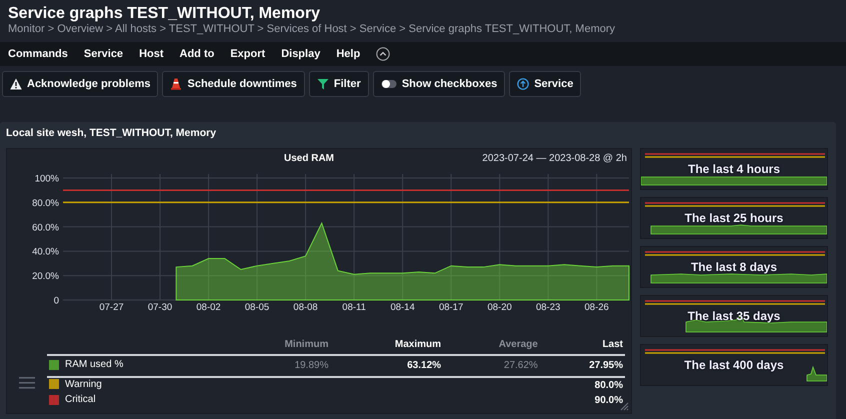  What do you see at coordinates (305, 307) in the screenshot?
I see `x-tick-label: 08-08` at bounding box center [305, 307].